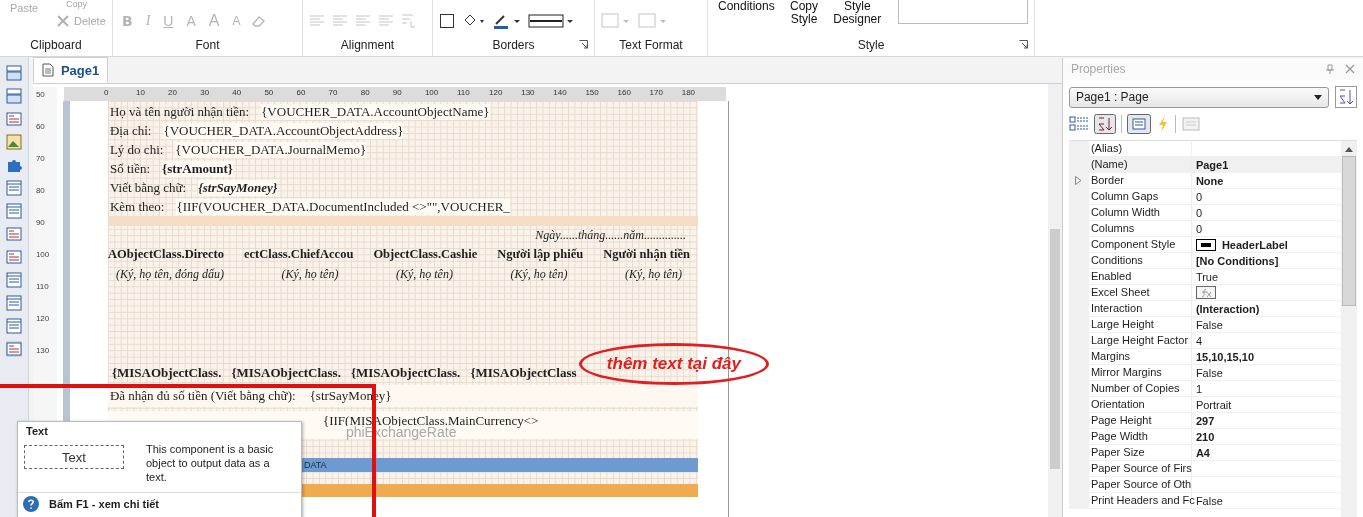 The width and height of the screenshot is (1363, 517). What do you see at coordinates (271, 149) in the screenshot?
I see `field-expression: {VOUCHER_DATA.JournalMemo}` at bounding box center [271, 149].